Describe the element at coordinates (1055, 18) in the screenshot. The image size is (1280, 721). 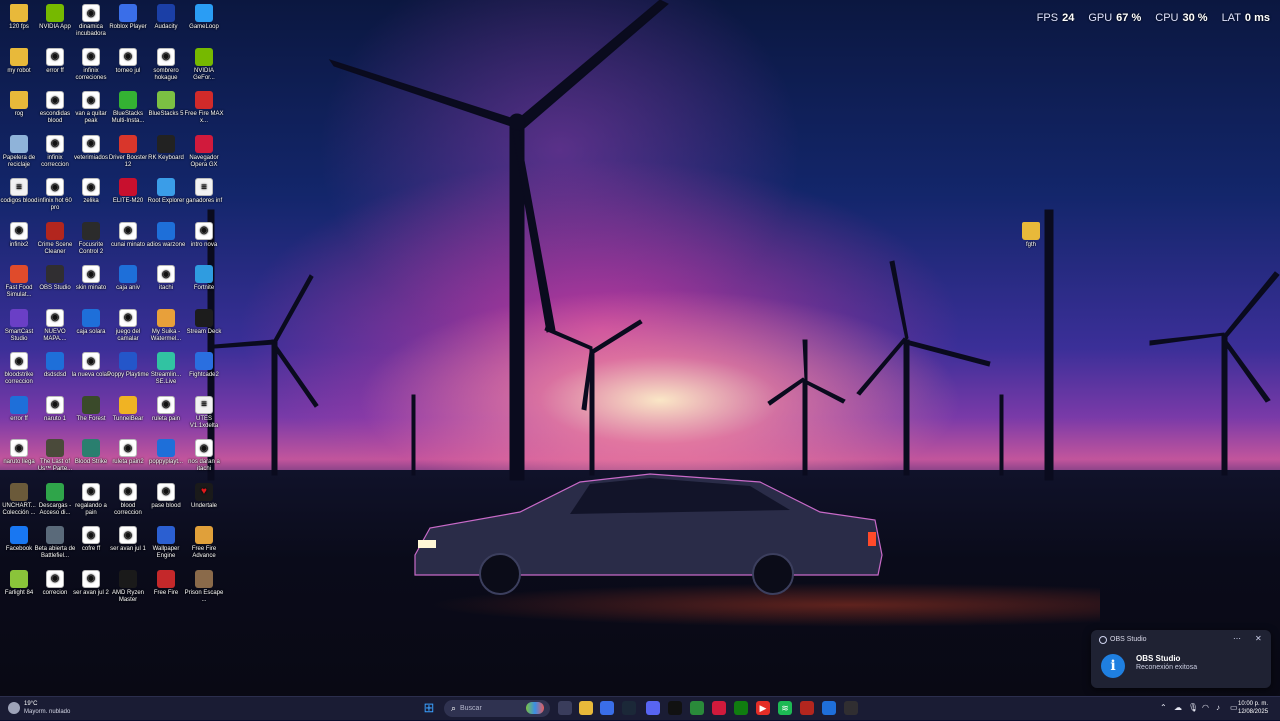
I see `fps-readout: FPS 24` at that location.